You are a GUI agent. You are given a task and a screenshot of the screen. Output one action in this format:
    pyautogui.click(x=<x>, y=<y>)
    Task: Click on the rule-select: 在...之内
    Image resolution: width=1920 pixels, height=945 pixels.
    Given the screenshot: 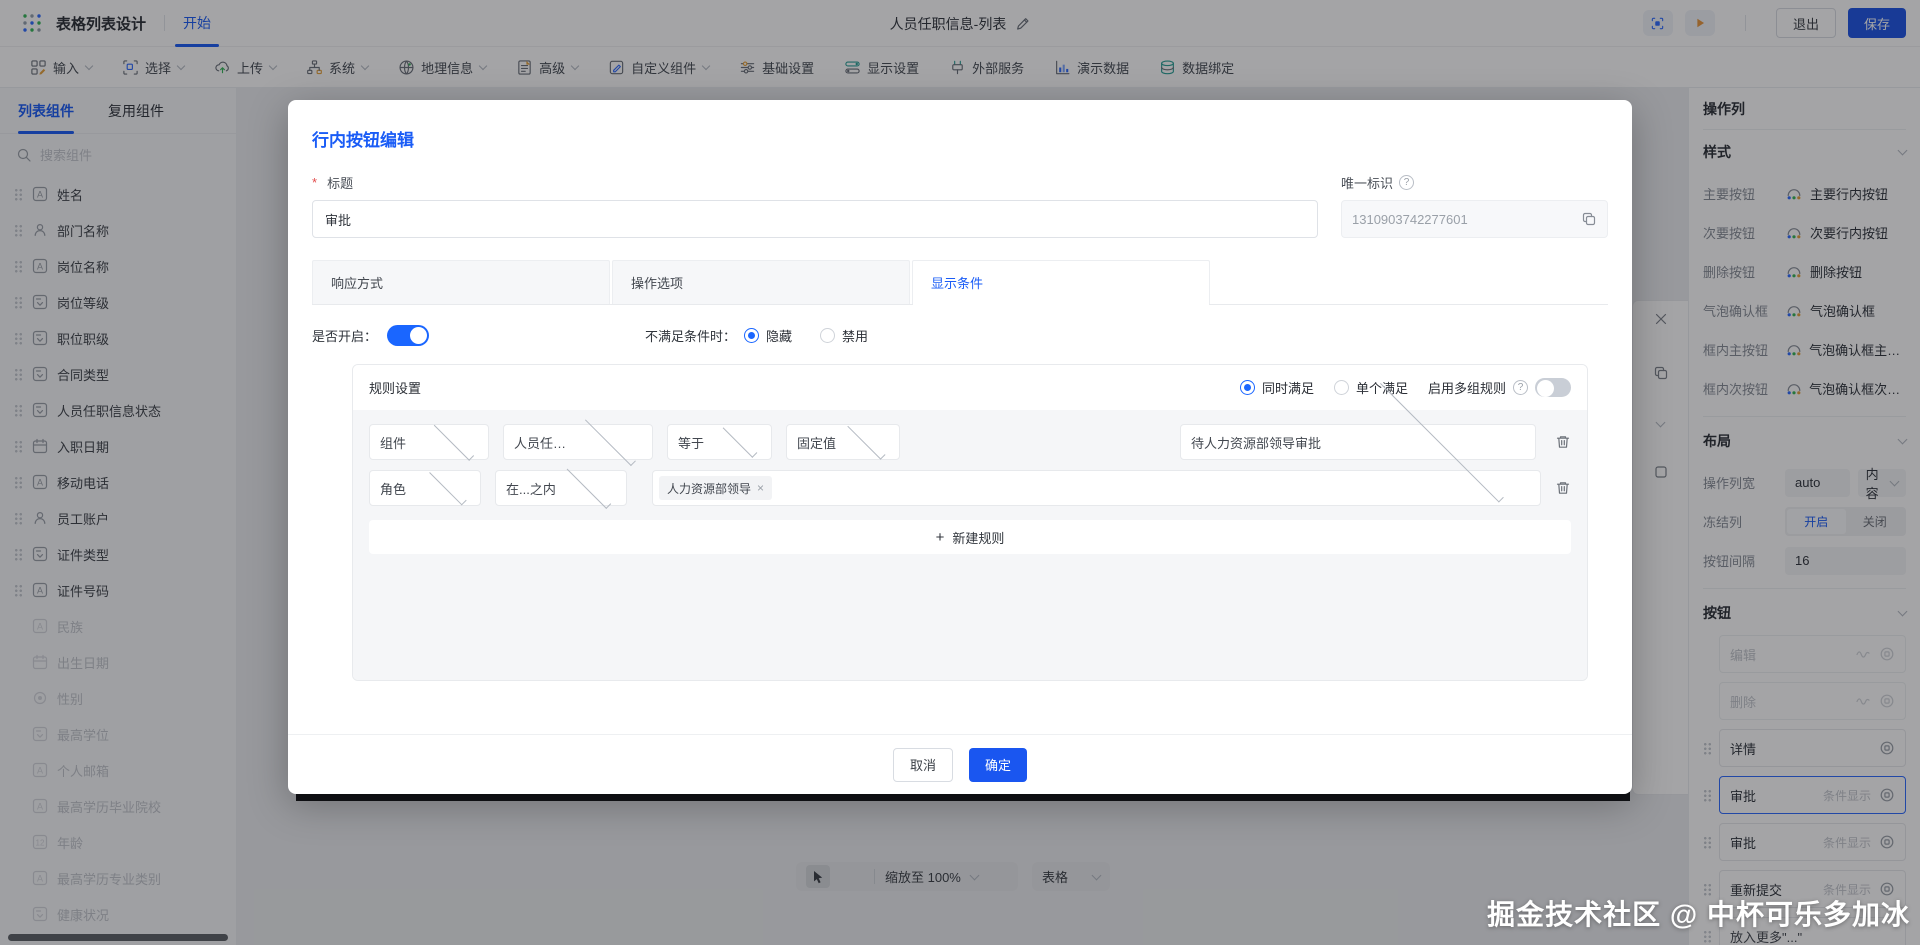 What is the action you would take?
    pyautogui.click(x=561, y=486)
    